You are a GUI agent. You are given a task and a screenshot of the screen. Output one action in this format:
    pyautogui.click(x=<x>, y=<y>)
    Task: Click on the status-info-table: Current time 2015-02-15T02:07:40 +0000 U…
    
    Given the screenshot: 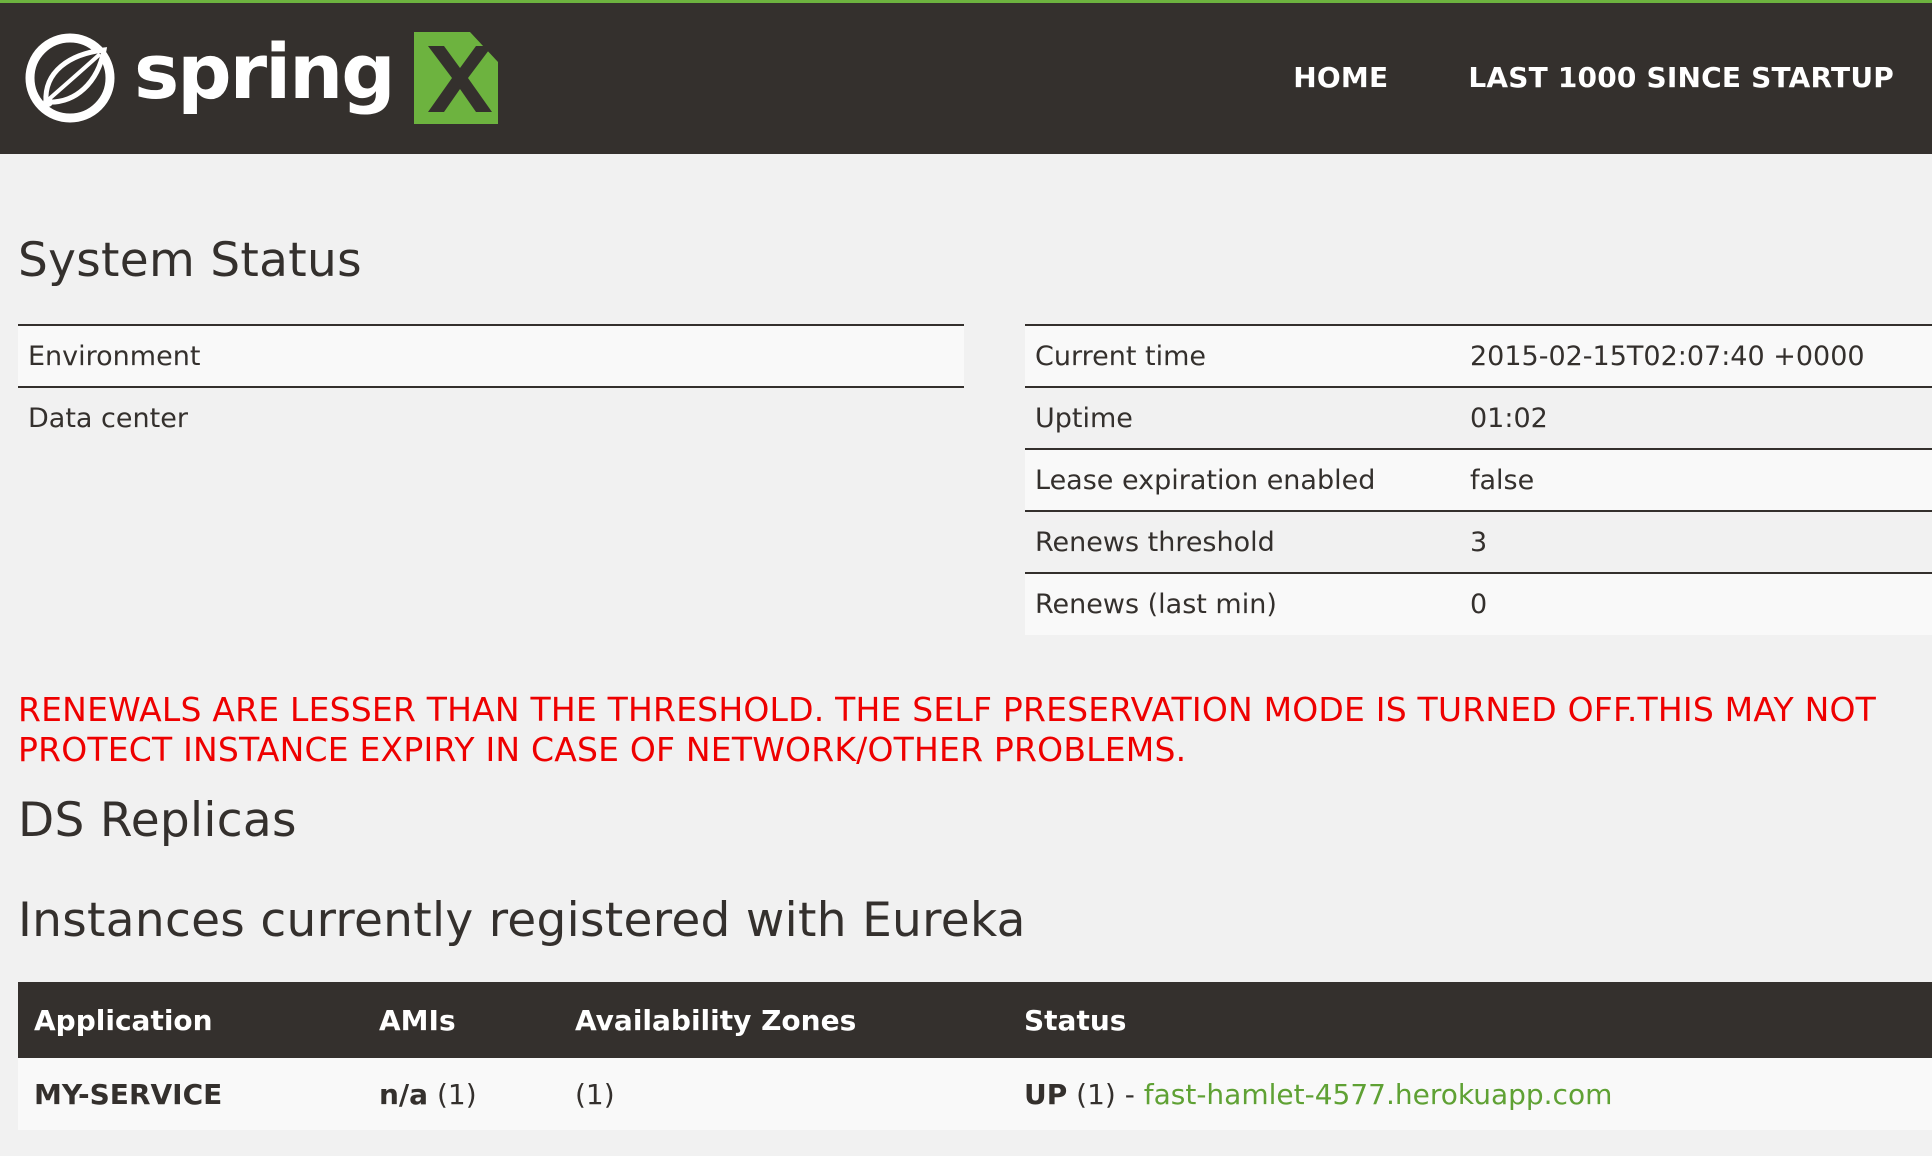 What is the action you would take?
    pyautogui.click(x=1478, y=479)
    